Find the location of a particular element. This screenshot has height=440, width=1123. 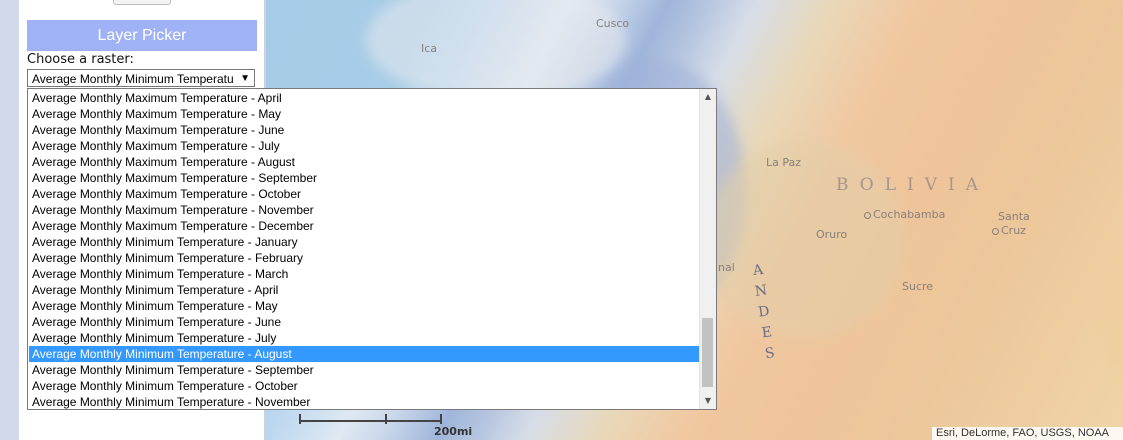

panel-top-button is located at coordinates (142, 2).